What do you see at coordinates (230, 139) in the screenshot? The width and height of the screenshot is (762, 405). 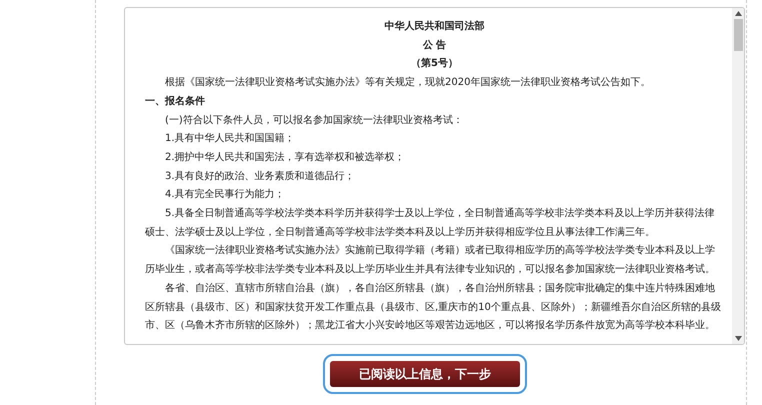 I see `notice-paragraph: 1.具有中华人民共和国国籍；` at bounding box center [230, 139].